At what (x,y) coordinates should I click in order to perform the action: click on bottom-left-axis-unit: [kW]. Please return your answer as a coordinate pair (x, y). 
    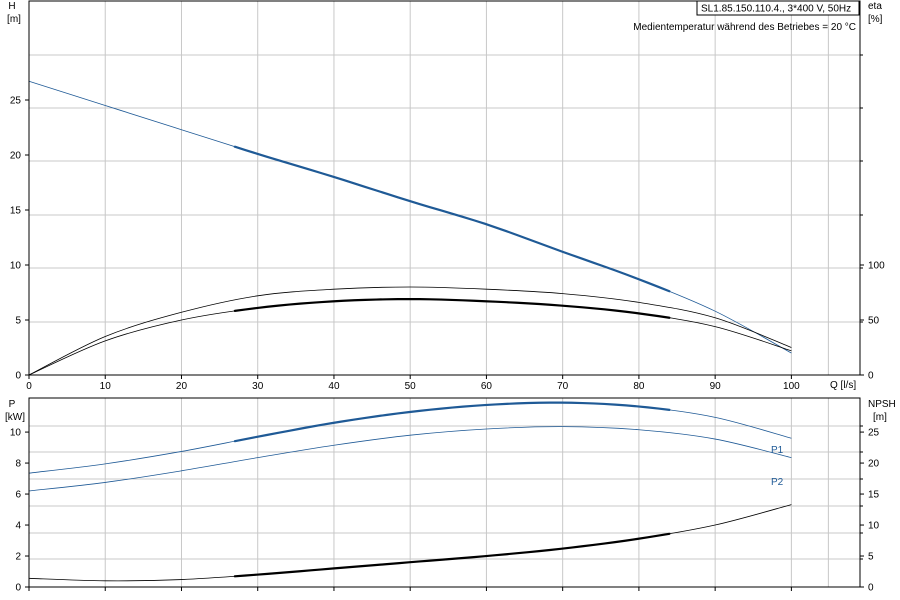
    Looking at the image, I should click on (15, 417).